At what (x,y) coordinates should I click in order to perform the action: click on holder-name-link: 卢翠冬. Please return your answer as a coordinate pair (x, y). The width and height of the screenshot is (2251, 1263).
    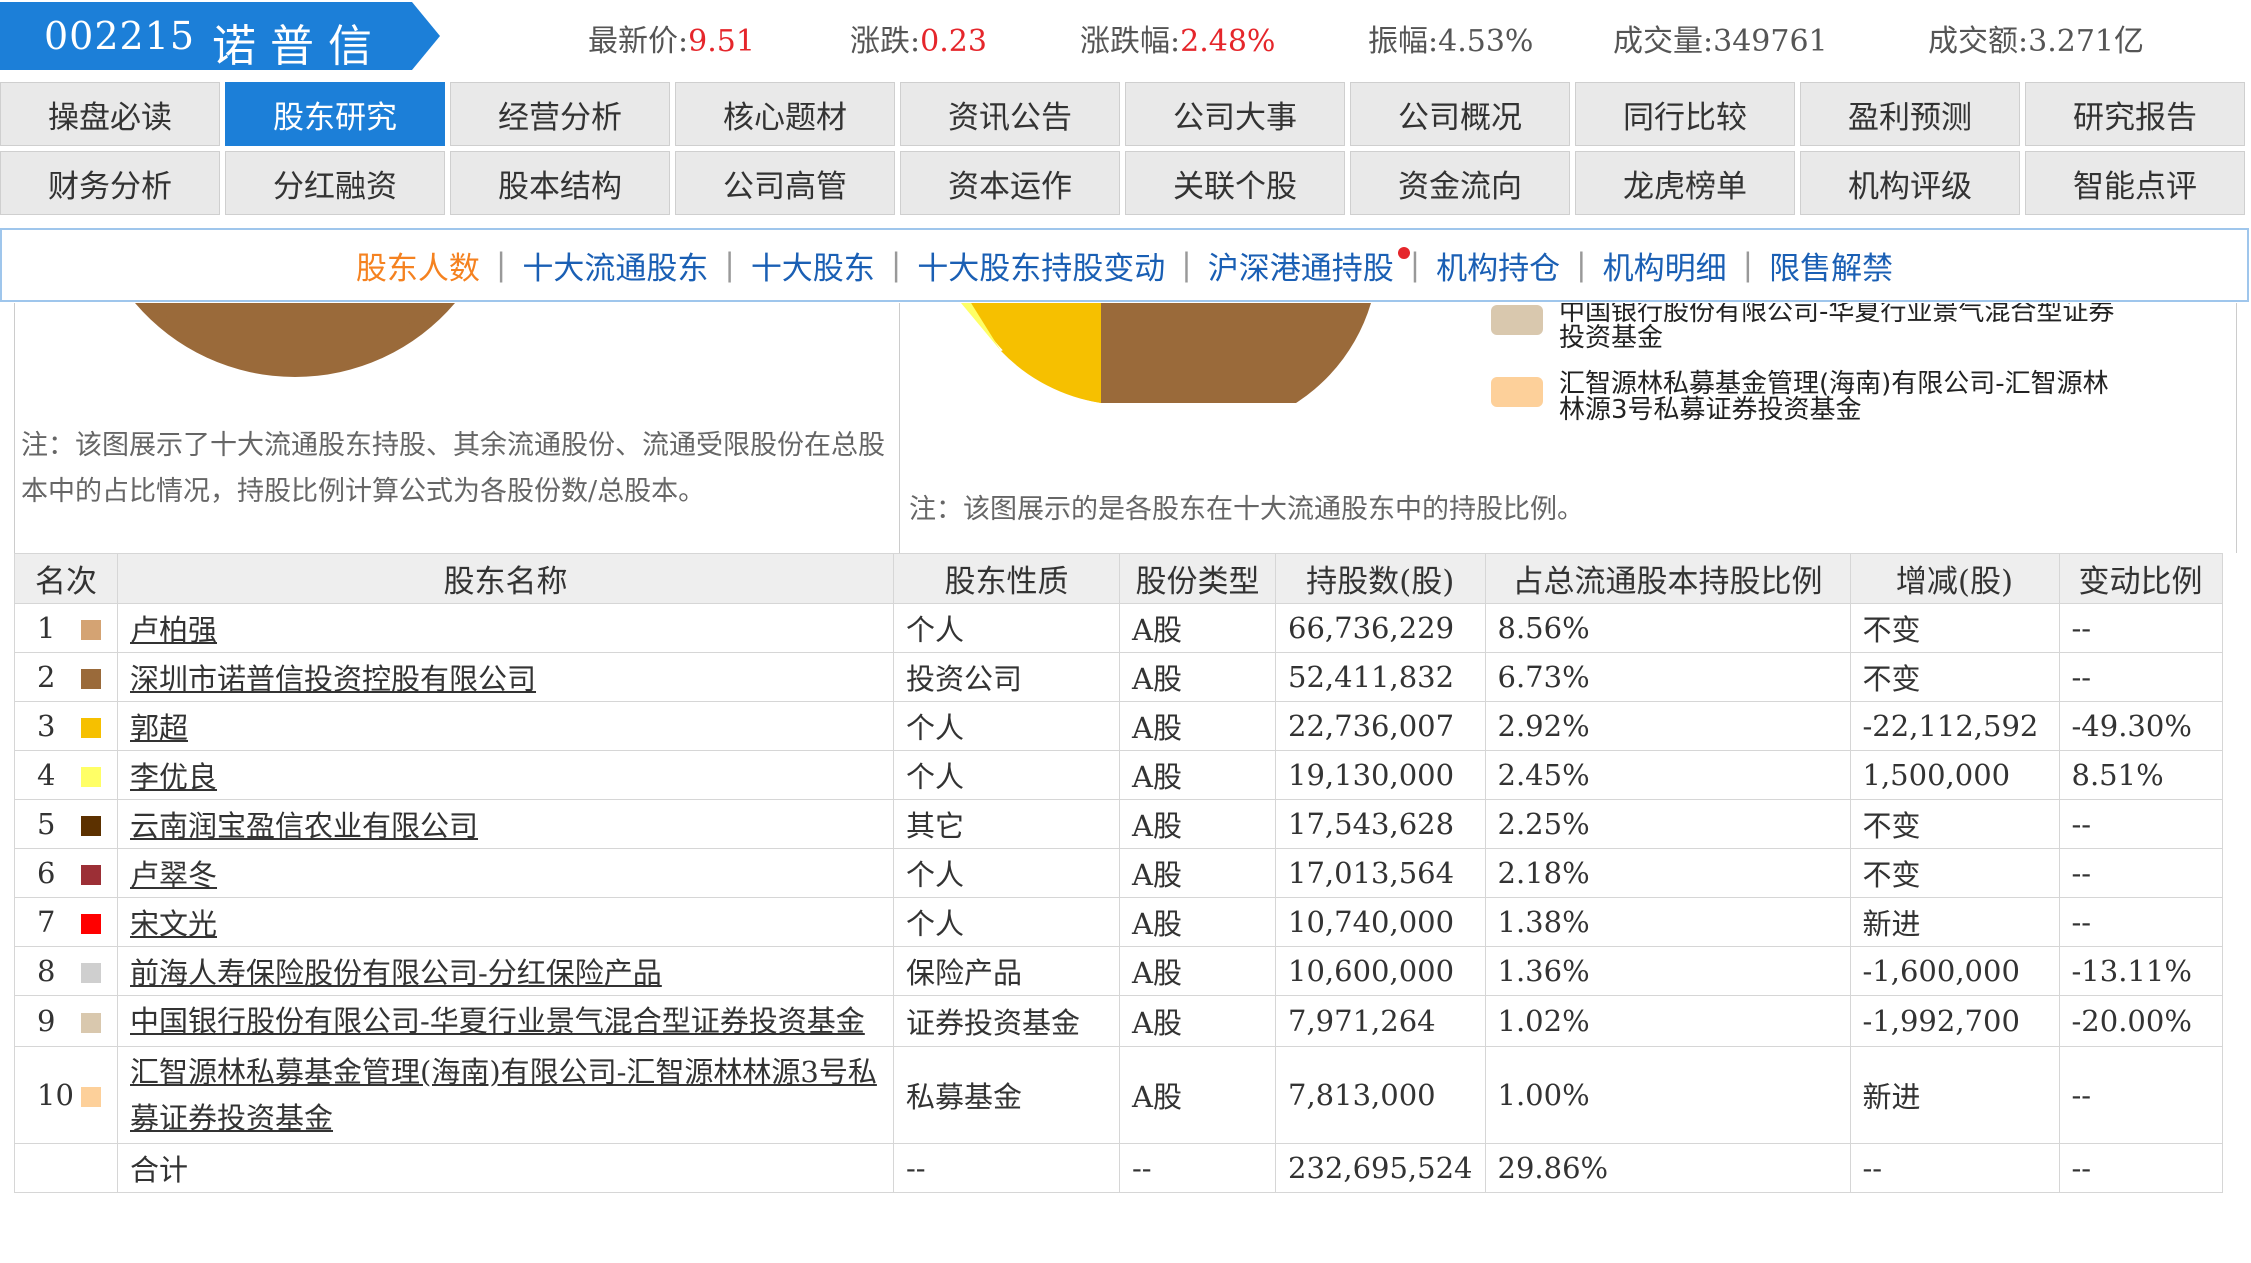
    Looking at the image, I should click on (173, 875).